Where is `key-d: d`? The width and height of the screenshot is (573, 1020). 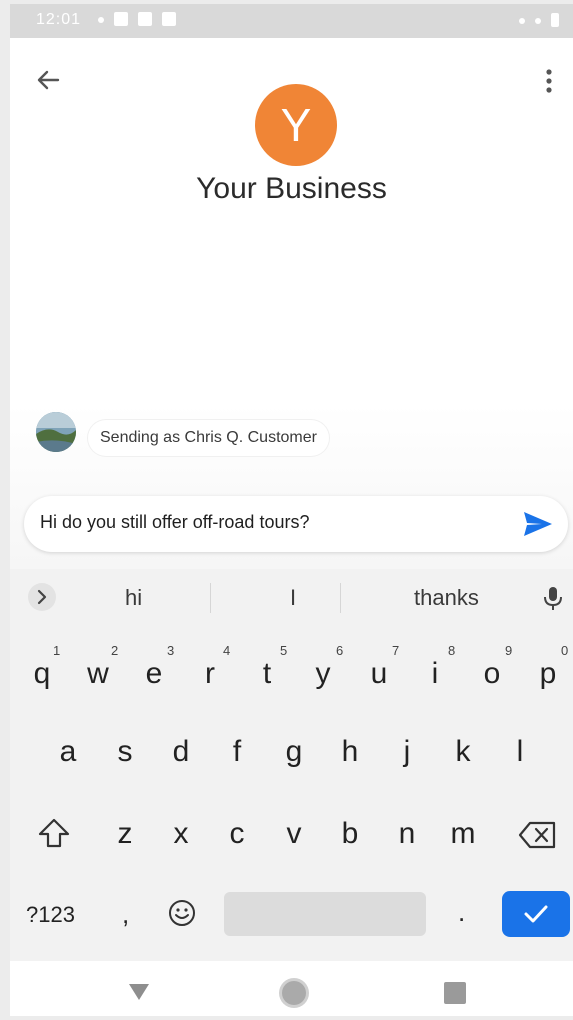 key-d: d is located at coordinates (181, 752).